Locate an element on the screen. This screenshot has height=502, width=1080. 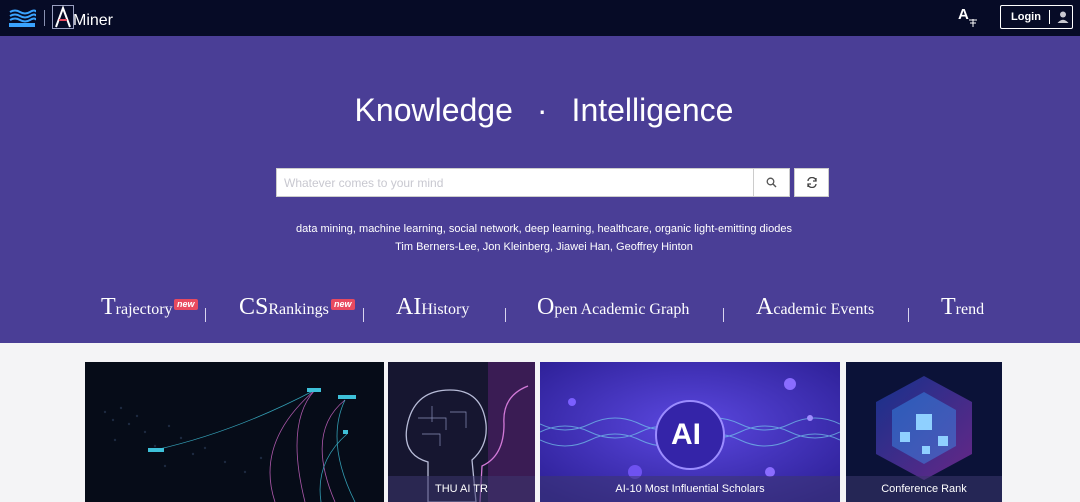
nav-oag-initial: O is located at coordinates (546, 307).